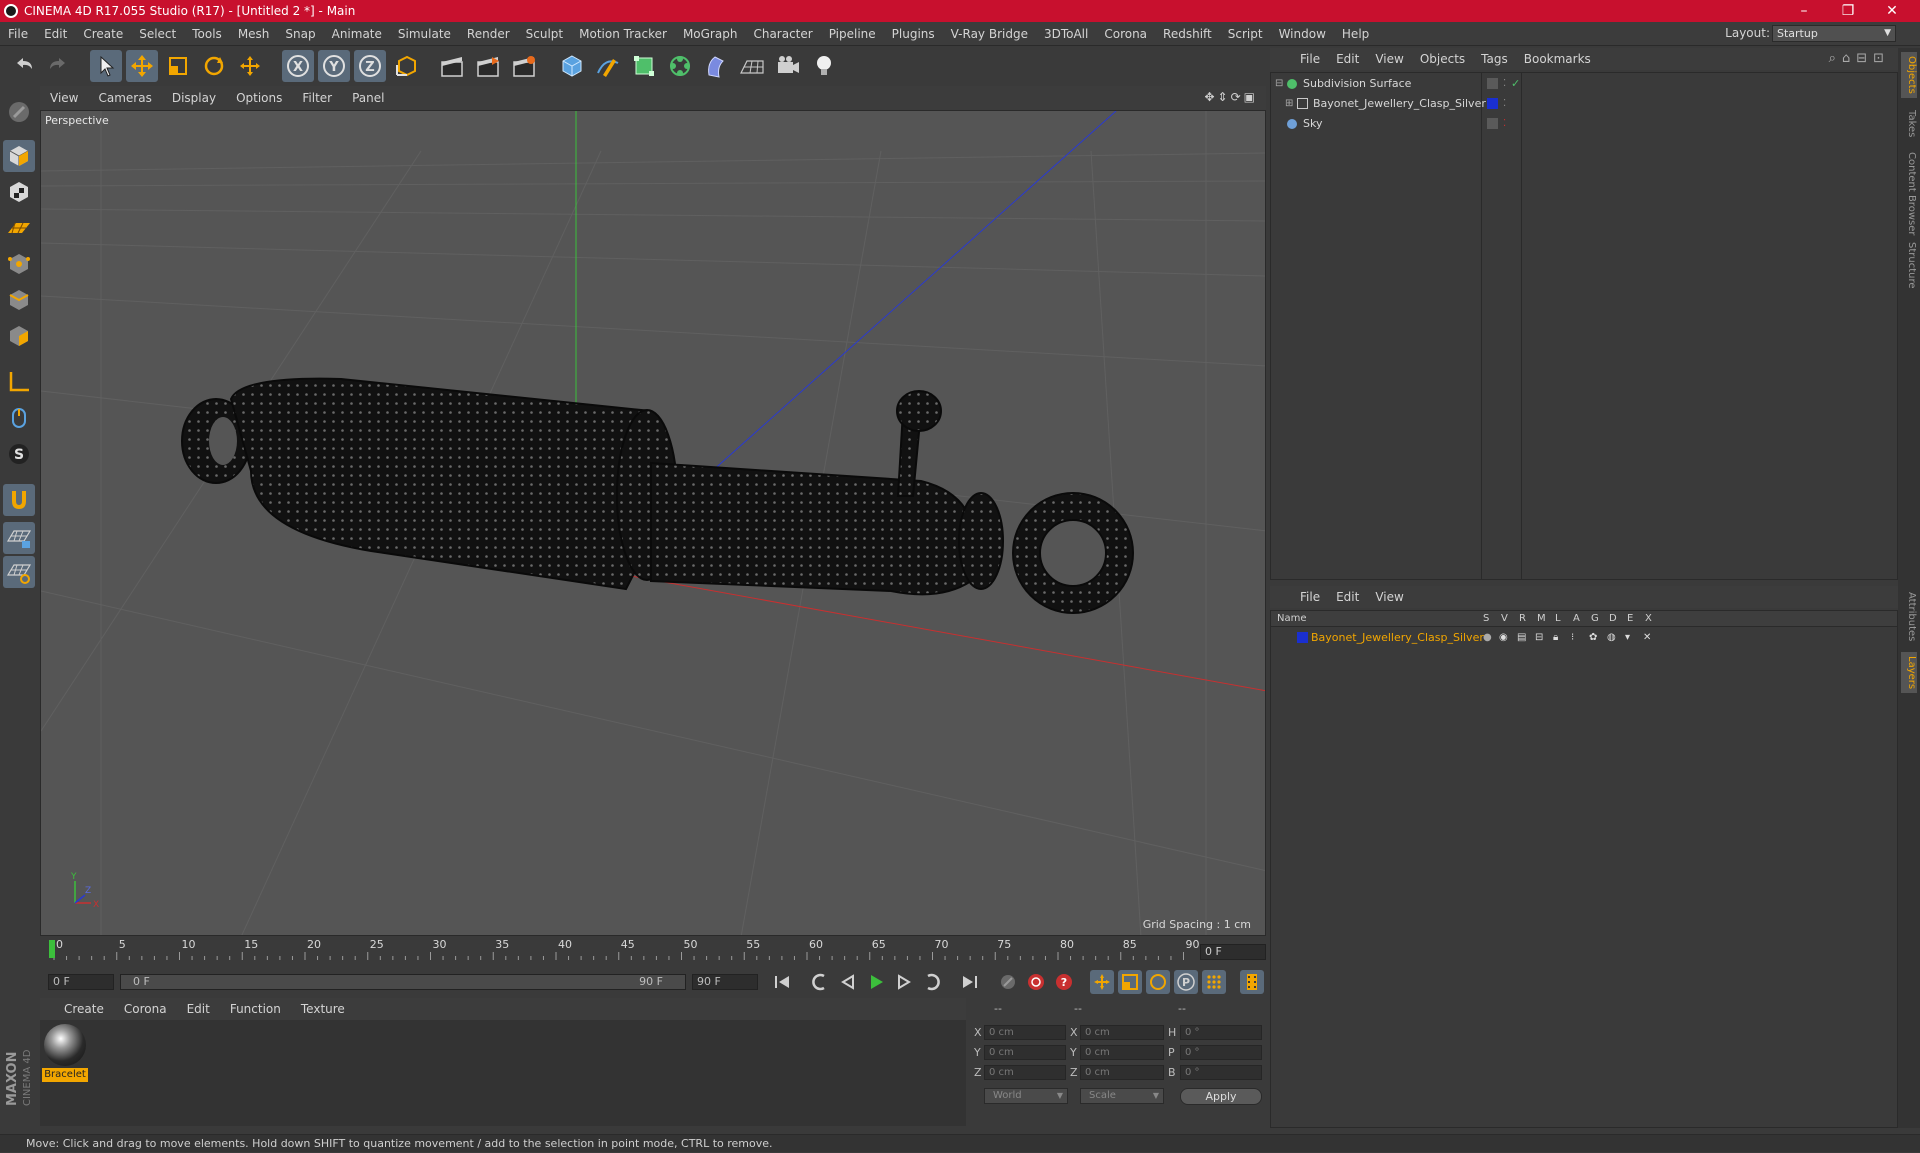 Image resolution: width=1920 pixels, height=1153 pixels. Describe the element at coordinates (19, 418) in the screenshot. I see `tweak-mode-button` at that location.